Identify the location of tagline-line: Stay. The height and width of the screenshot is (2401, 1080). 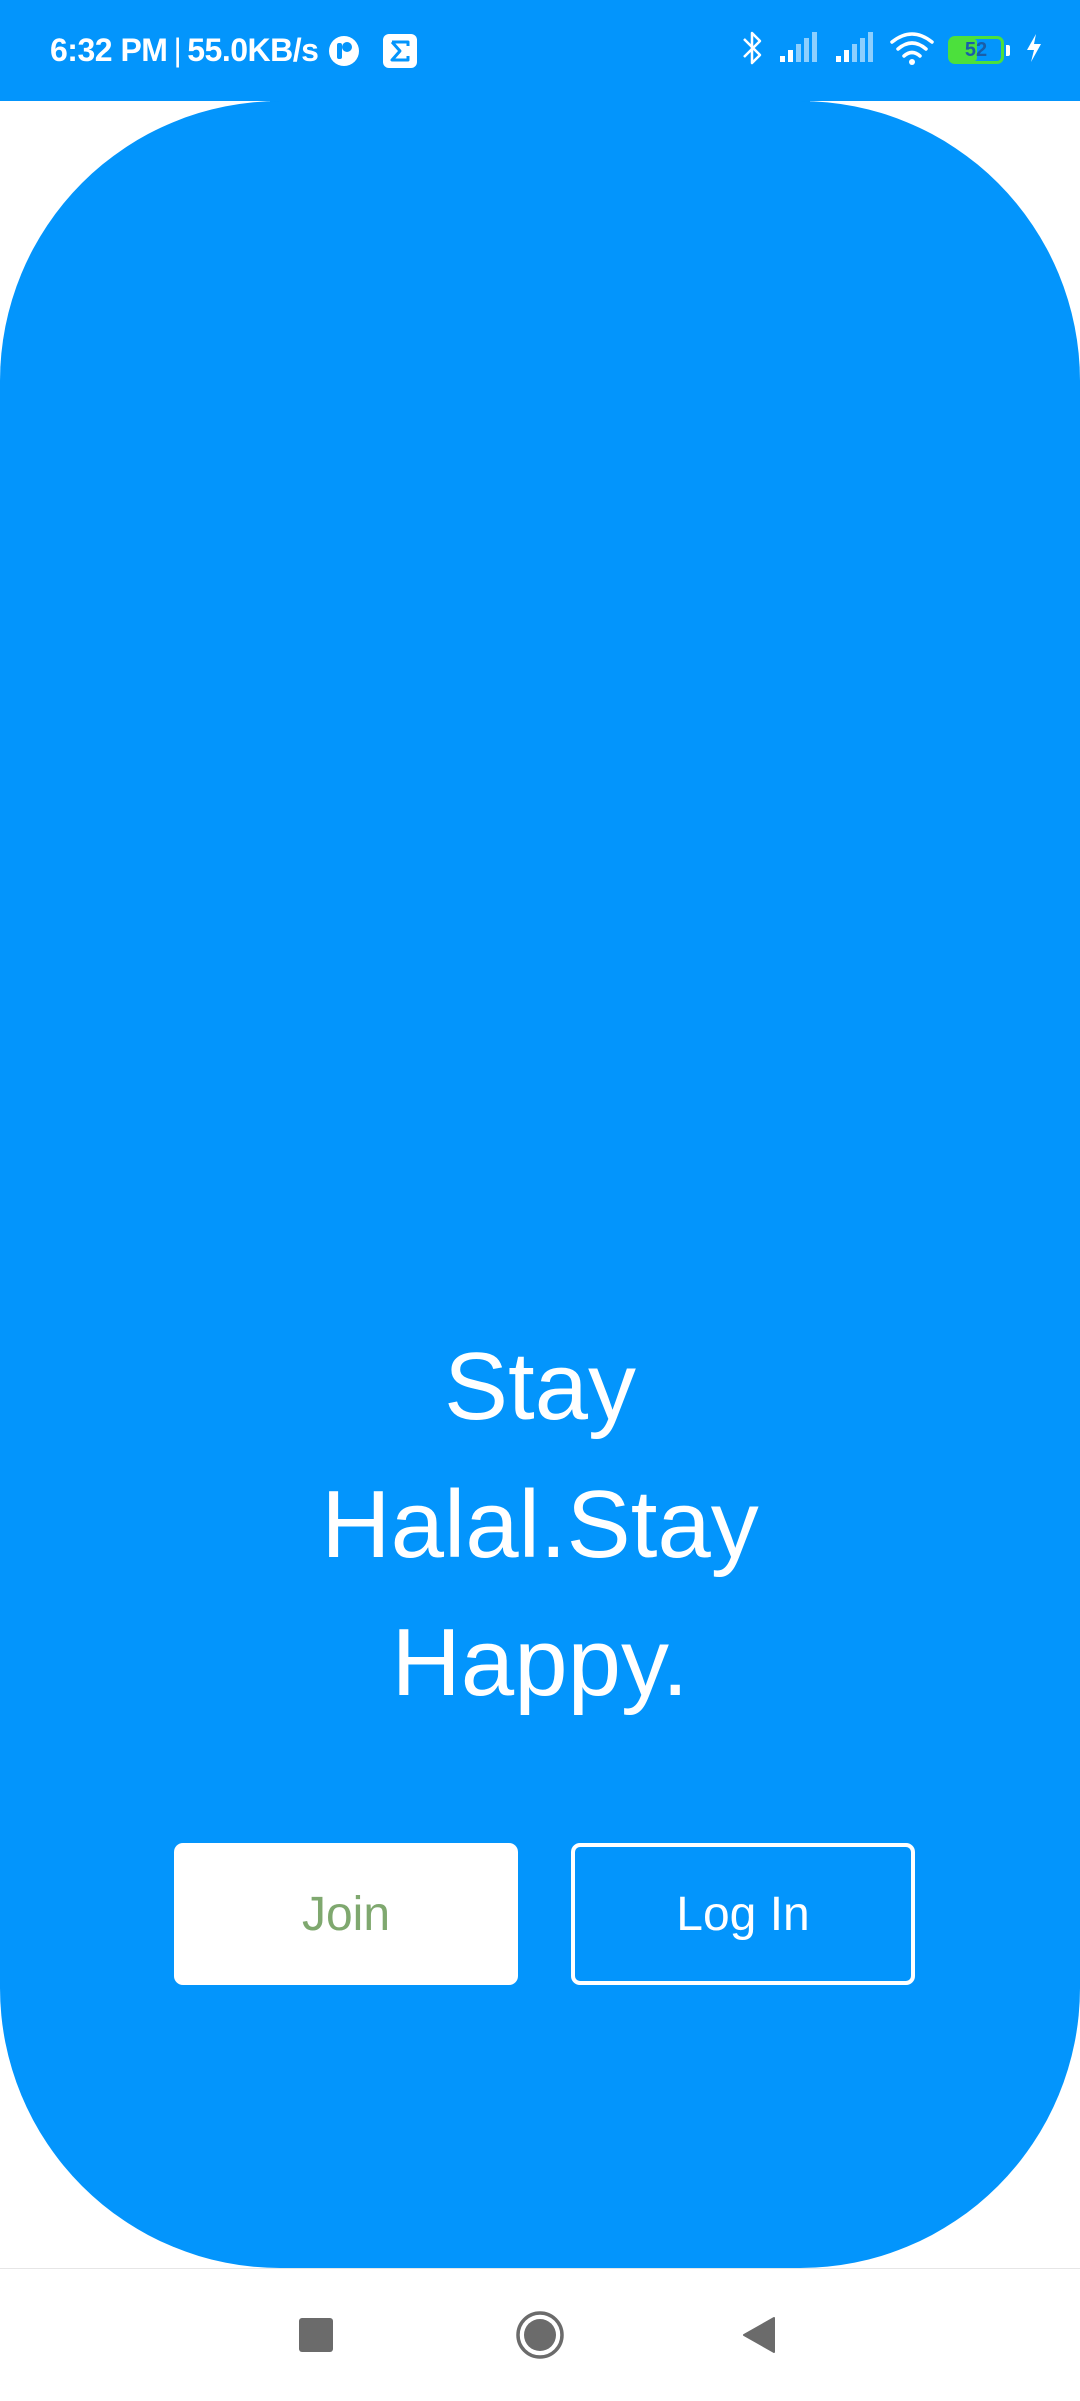
(540, 1386).